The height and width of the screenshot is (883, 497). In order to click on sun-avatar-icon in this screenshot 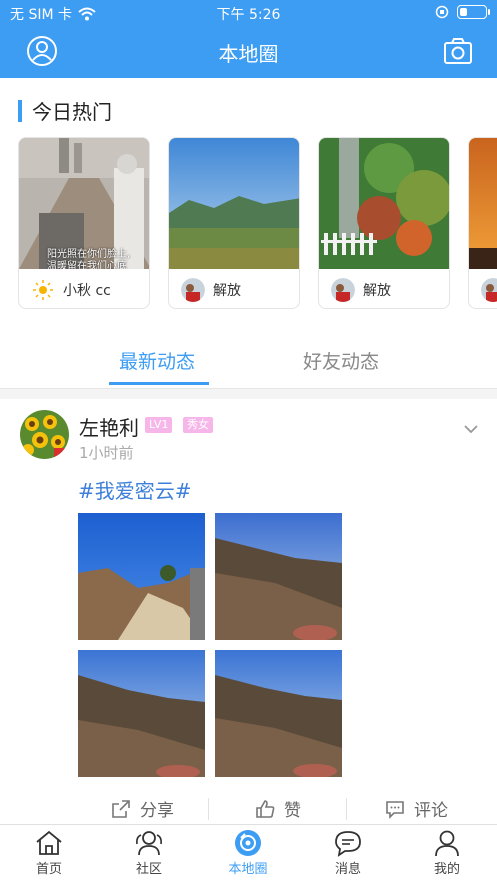, I will do `click(43, 289)`.